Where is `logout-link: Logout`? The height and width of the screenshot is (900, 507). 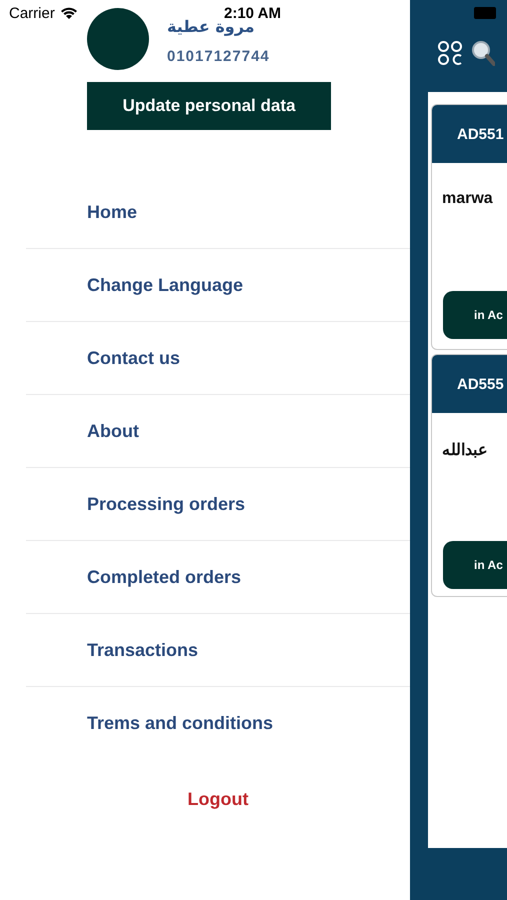
logout-link: Logout is located at coordinates (218, 799).